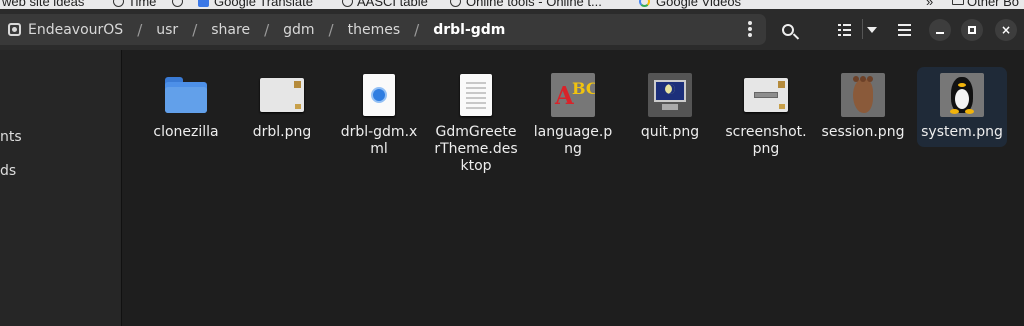  I want to click on main-menu-button, so click(904, 30).